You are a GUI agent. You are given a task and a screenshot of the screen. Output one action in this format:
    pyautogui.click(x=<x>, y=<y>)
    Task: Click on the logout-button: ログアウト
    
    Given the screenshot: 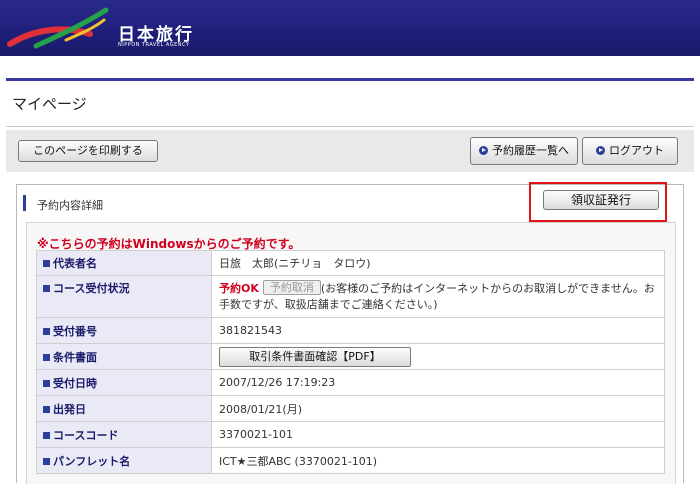 What is the action you would take?
    pyautogui.click(x=630, y=151)
    